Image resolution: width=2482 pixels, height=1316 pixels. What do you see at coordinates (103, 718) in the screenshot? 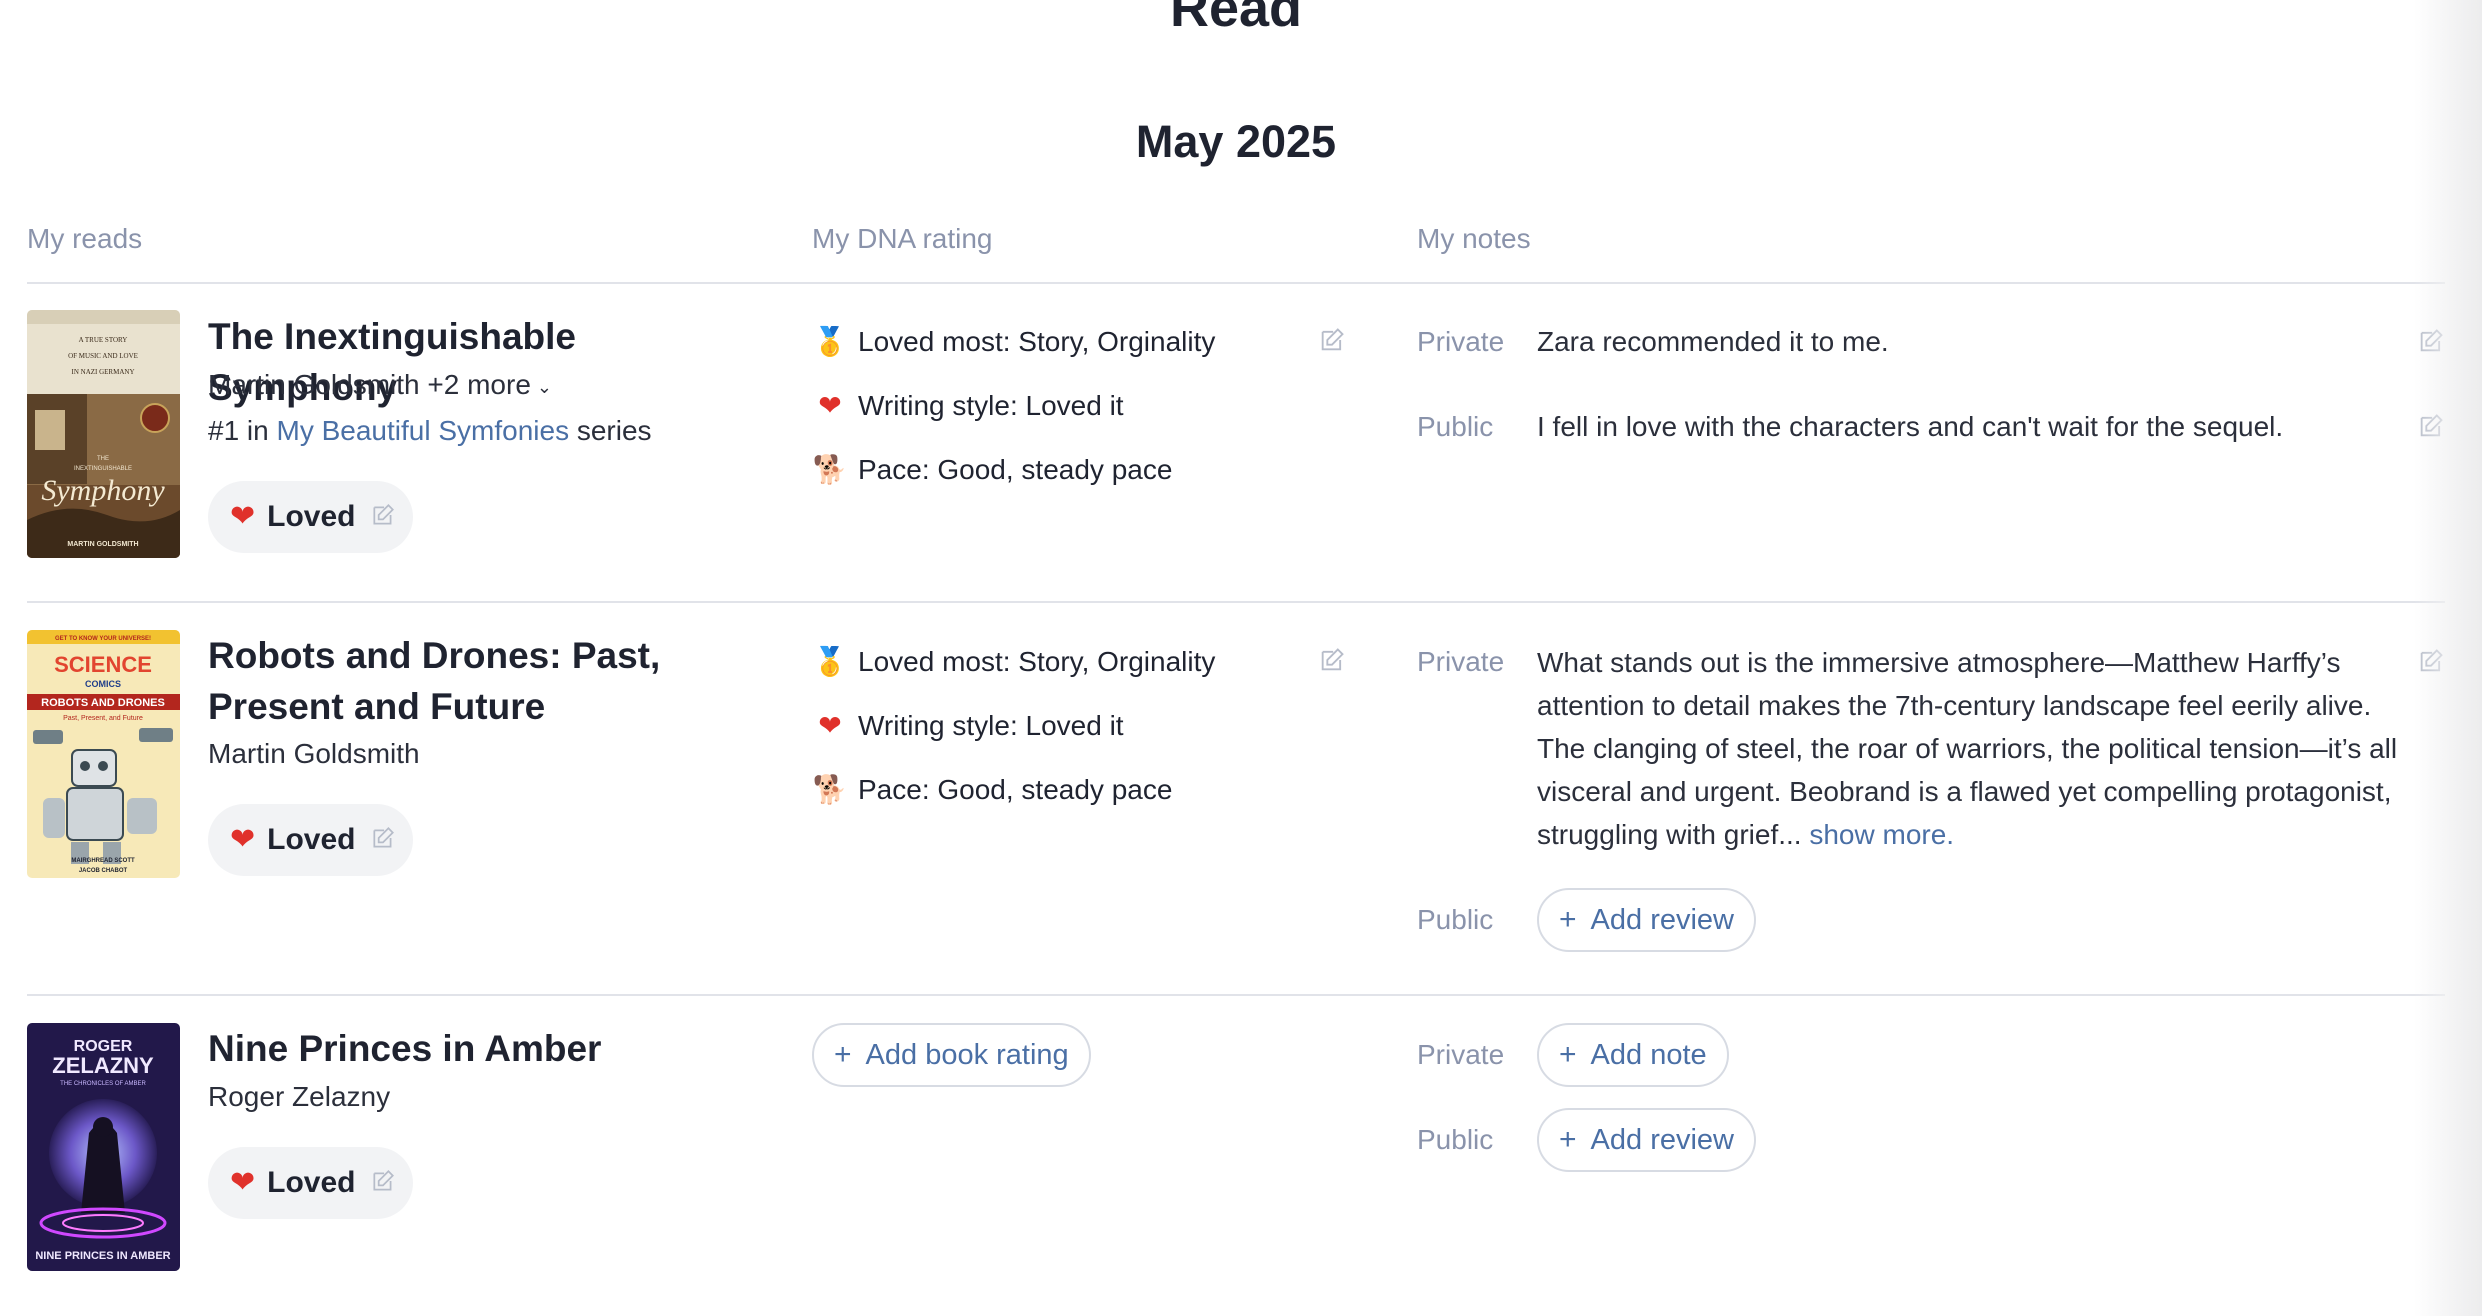
I see `cover-text: Past, Present, and Future` at bounding box center [103, 718].